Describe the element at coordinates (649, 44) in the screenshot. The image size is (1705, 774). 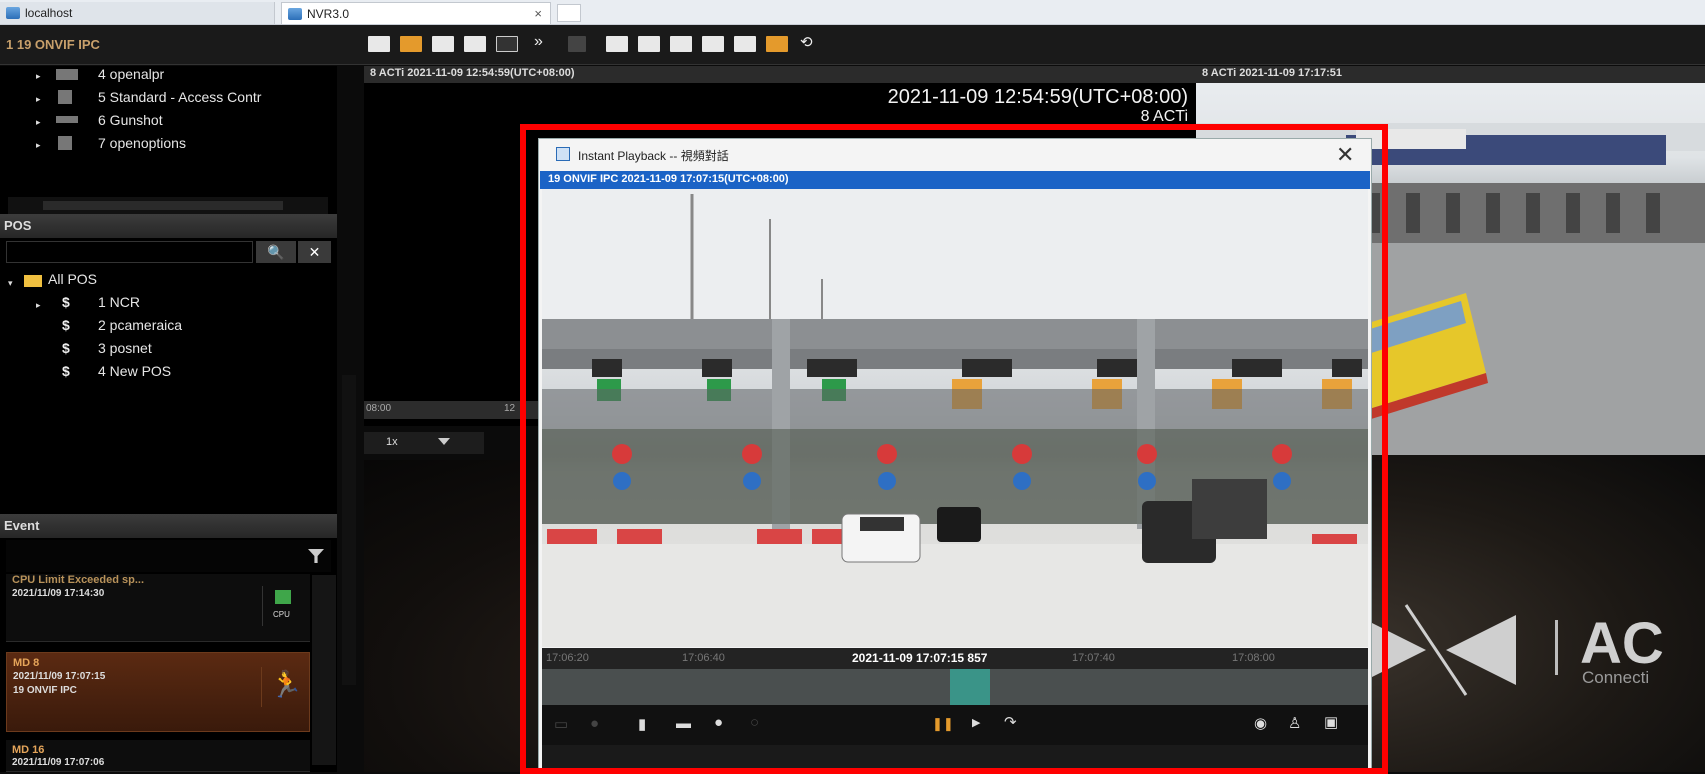
I see `tool-snapshot-icon` at that location.